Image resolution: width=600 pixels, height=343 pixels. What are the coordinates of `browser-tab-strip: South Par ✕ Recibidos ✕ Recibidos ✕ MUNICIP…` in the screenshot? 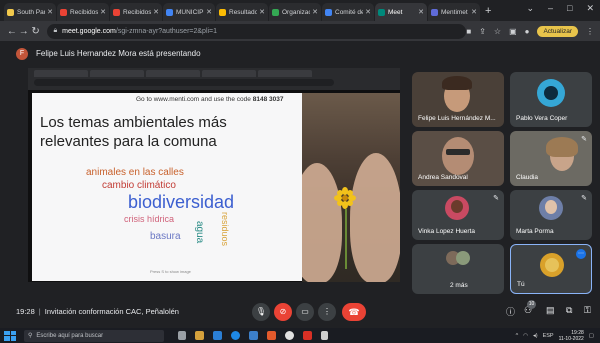 It's located at (300, 10).